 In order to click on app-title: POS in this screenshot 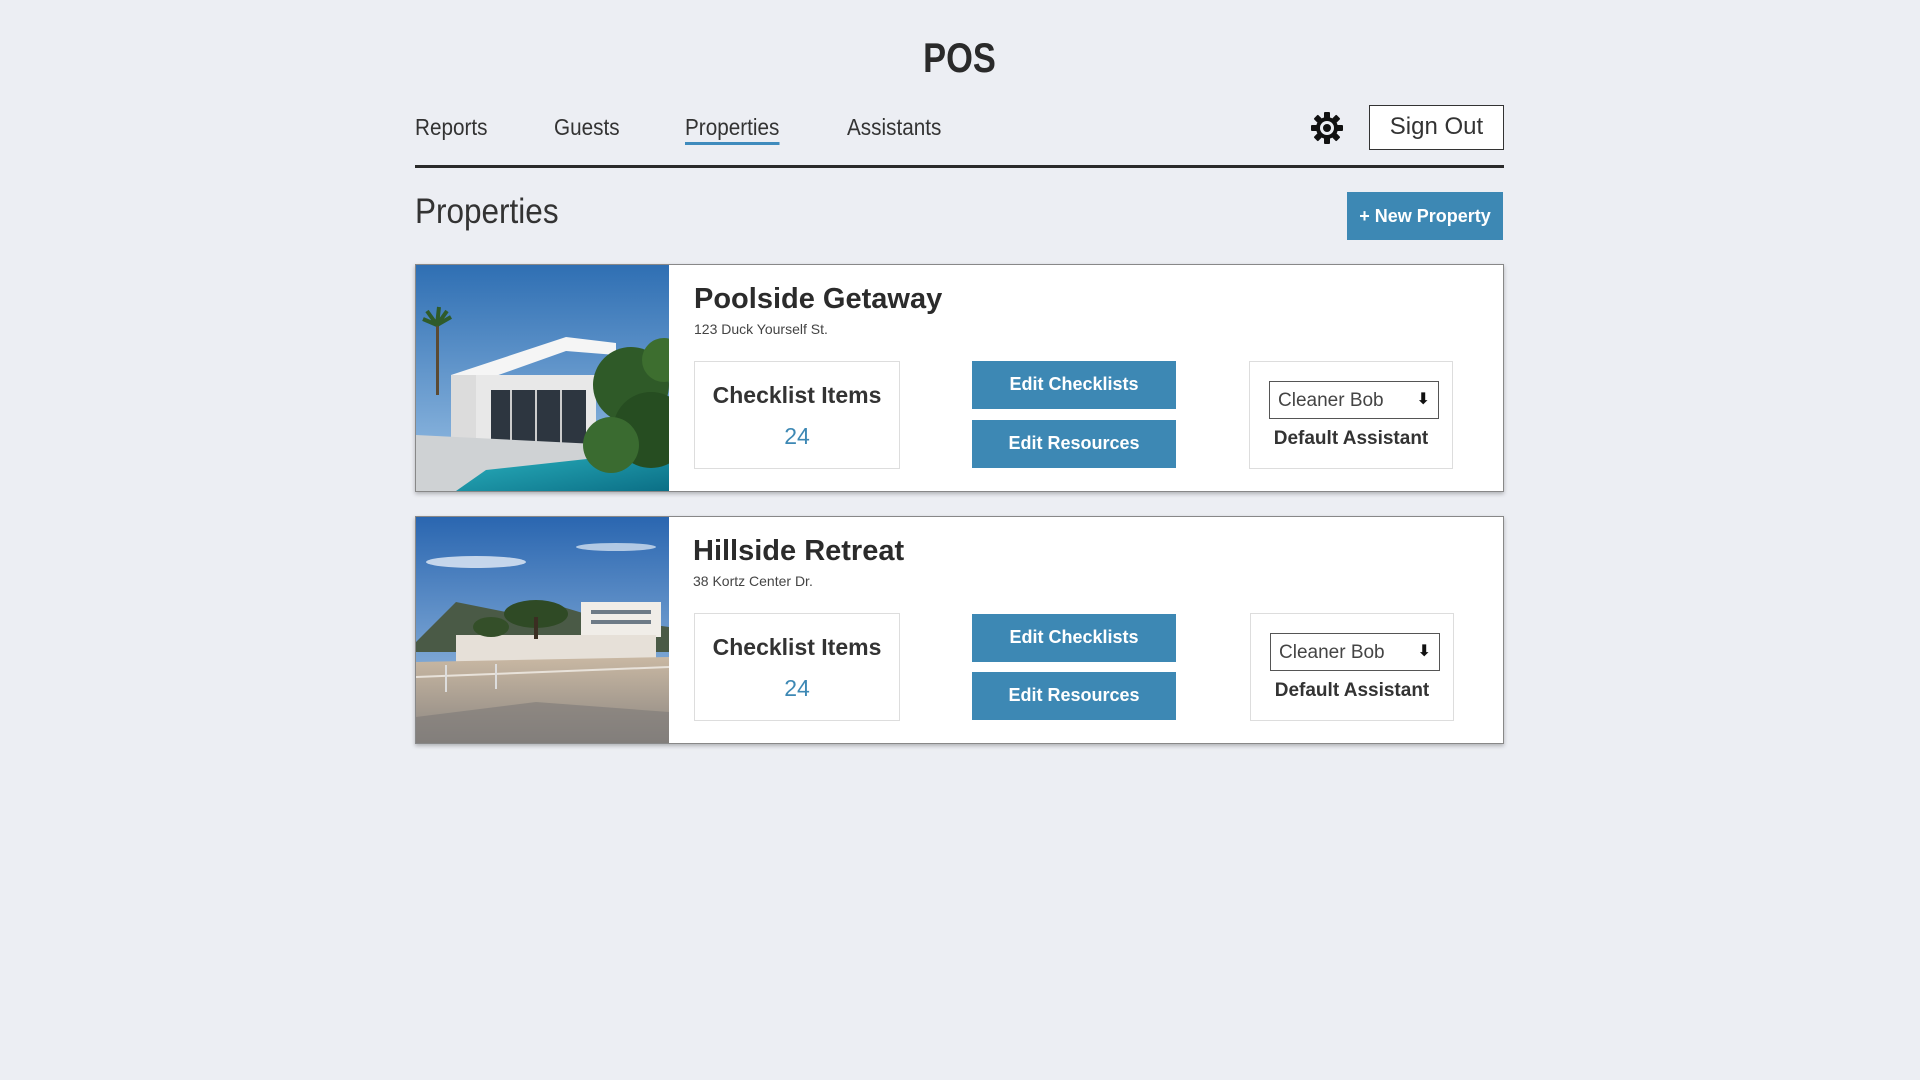, I will do `click(959, 57)`.